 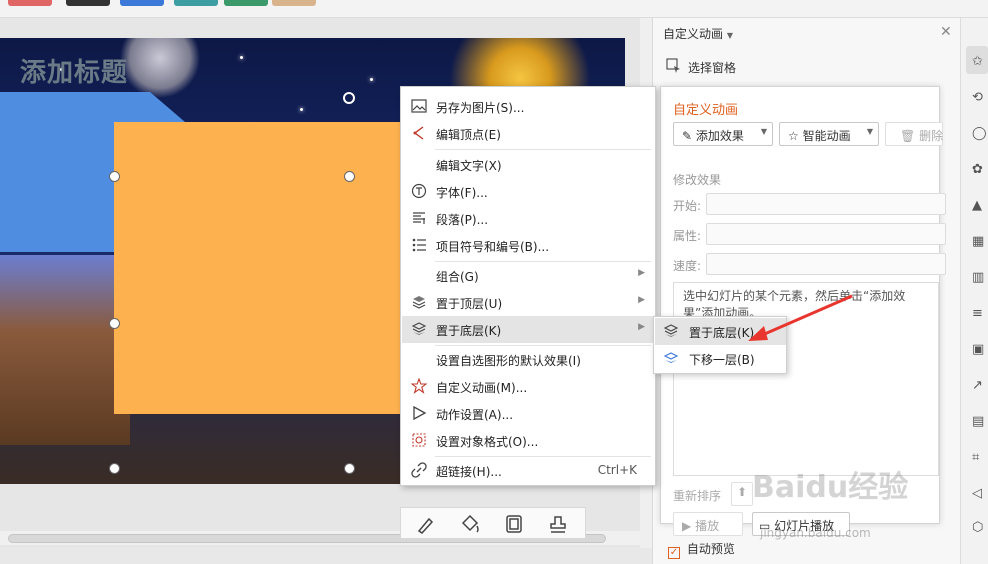 I want to click on menu-item-hyperlink: 超链接(H)... Ctrl+K, so click(x=528, y=470).